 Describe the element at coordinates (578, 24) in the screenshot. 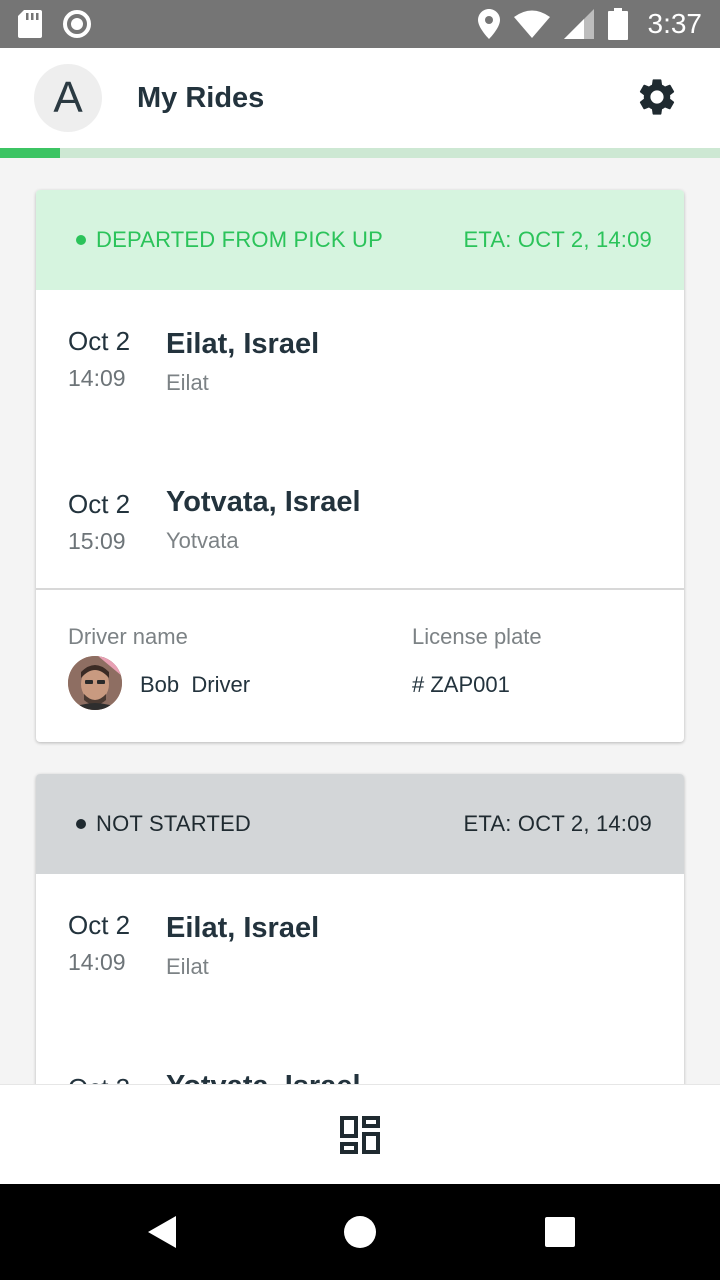

I see `signal-icon` at that location.